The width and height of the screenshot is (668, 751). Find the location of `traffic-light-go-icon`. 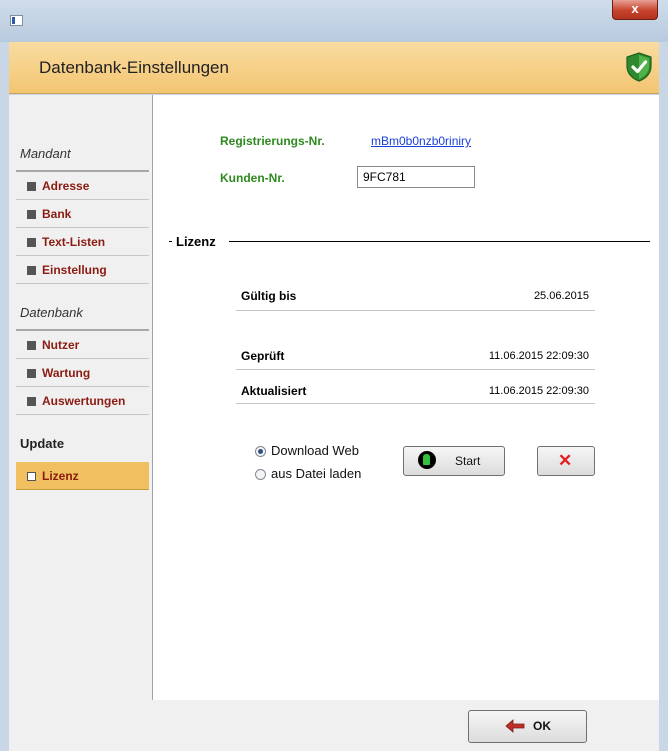

traffic-light-go-icon is located at coordinates (427, 460).